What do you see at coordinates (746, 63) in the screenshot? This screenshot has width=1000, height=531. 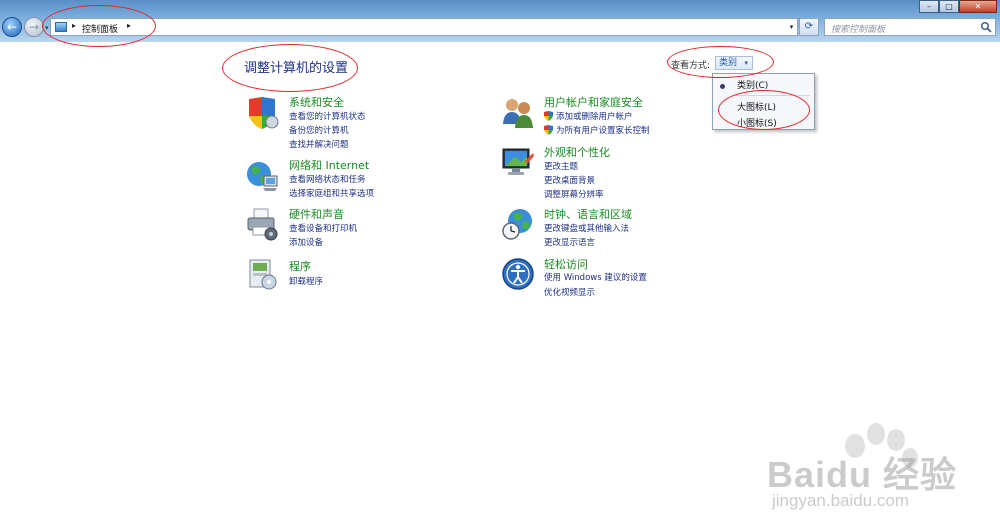 I see `chevron-down-icon: ▾` at bounding box center [746, 63].